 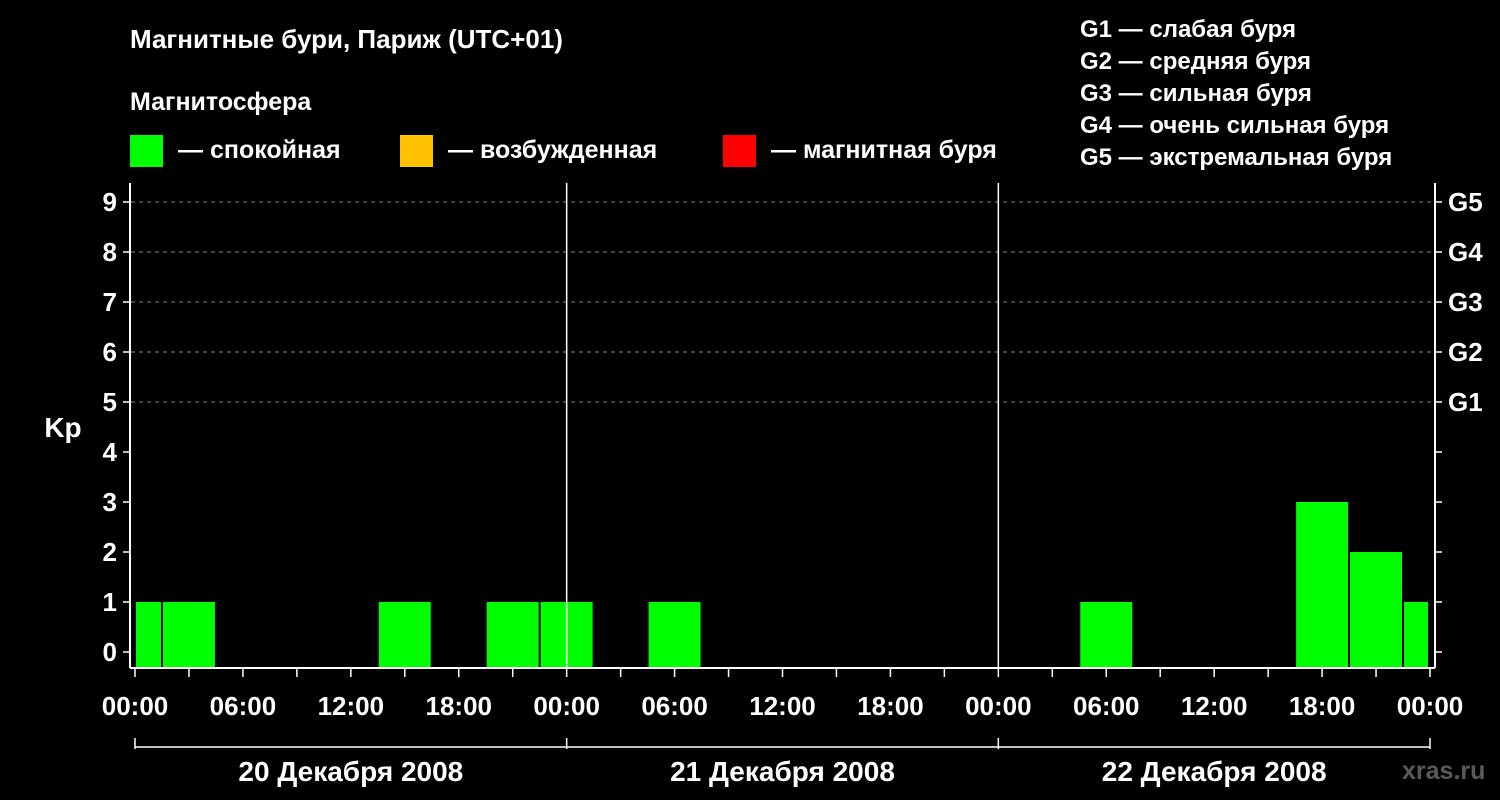 I want to click on y-tick-label: 6, so click(x=110, y=352).